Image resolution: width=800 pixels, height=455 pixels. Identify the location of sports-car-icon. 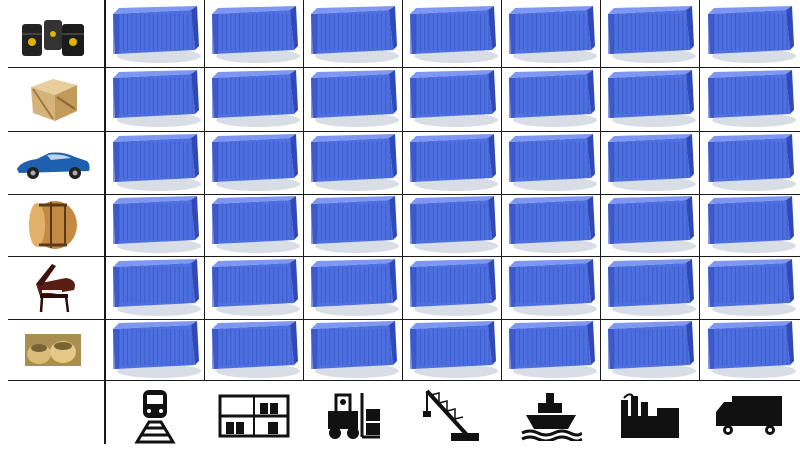
(53, 163).